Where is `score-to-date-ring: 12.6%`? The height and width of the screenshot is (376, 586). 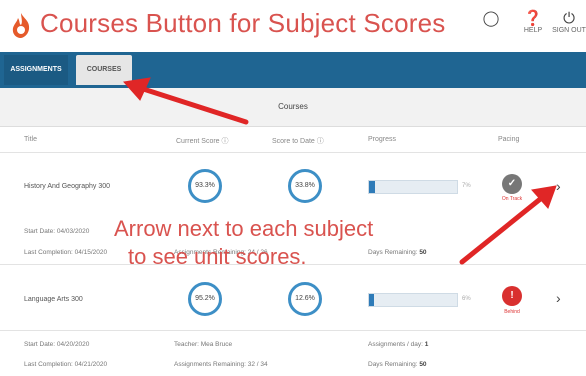
score-to-date-ring: 12.6% is located at coordinates (305, 299).